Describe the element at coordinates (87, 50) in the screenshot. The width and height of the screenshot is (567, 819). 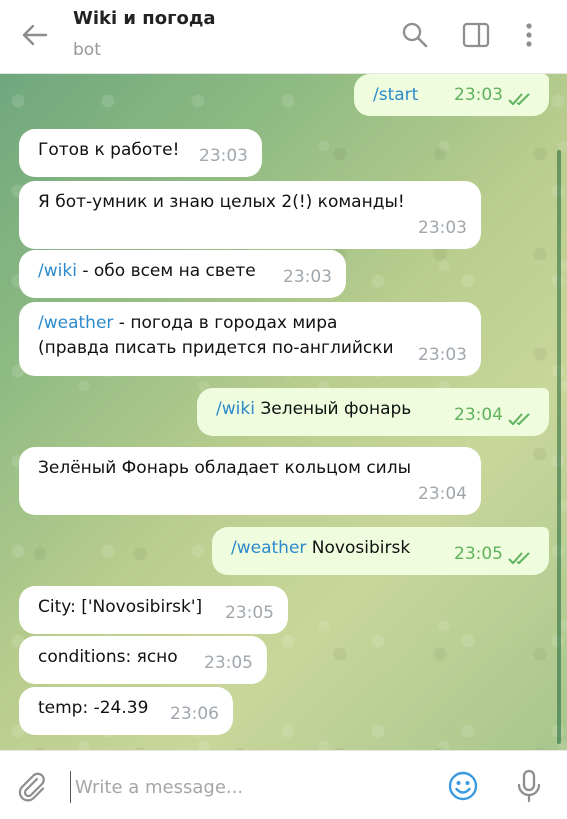
I see `chat-subtitle: bot` at that location.